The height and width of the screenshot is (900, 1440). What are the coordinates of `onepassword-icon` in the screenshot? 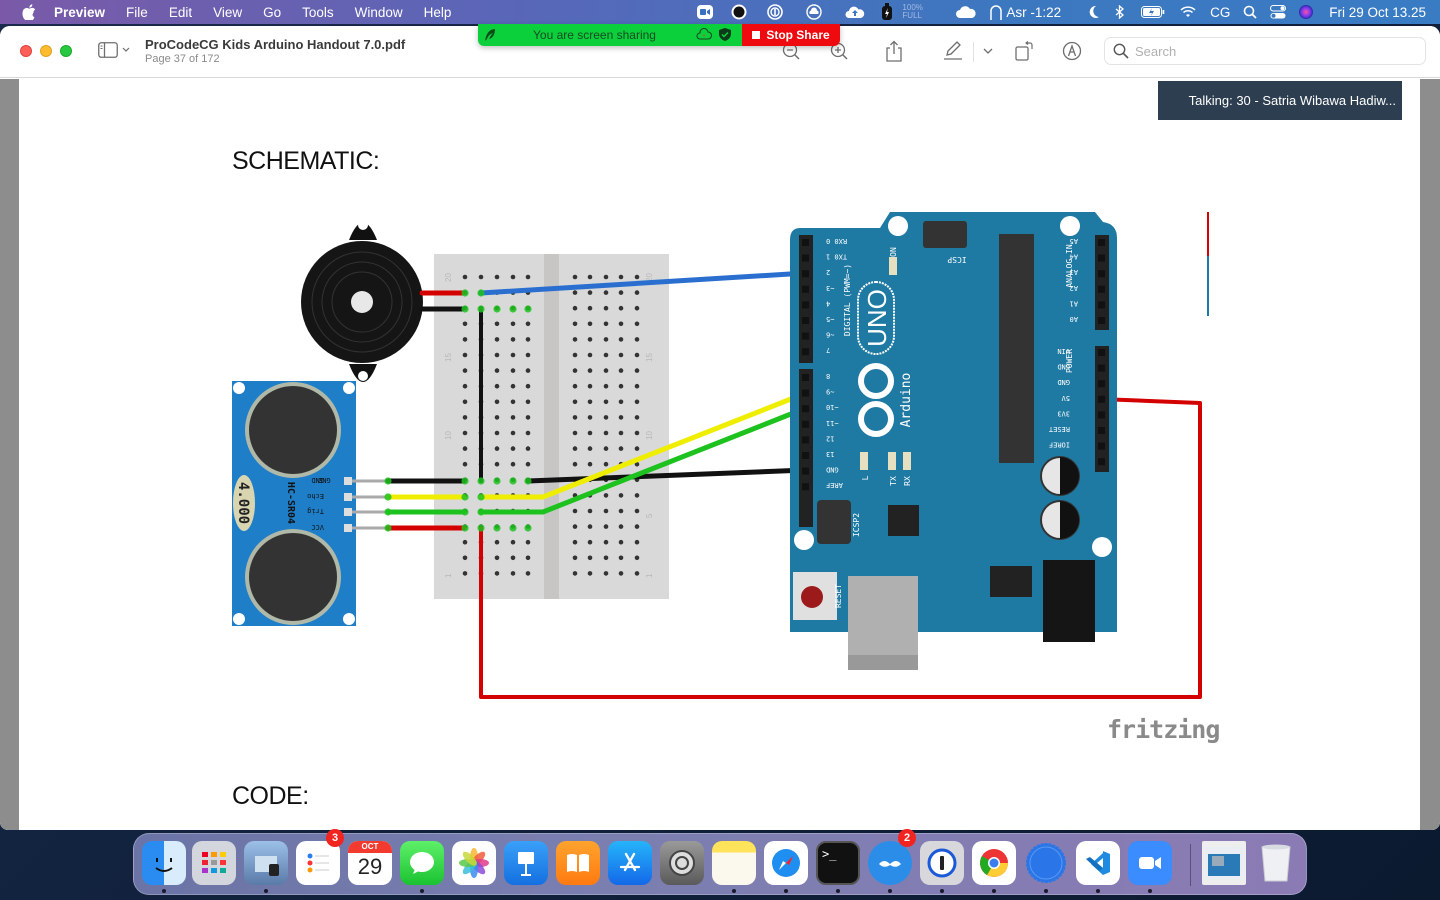 It's located at (775, 12).